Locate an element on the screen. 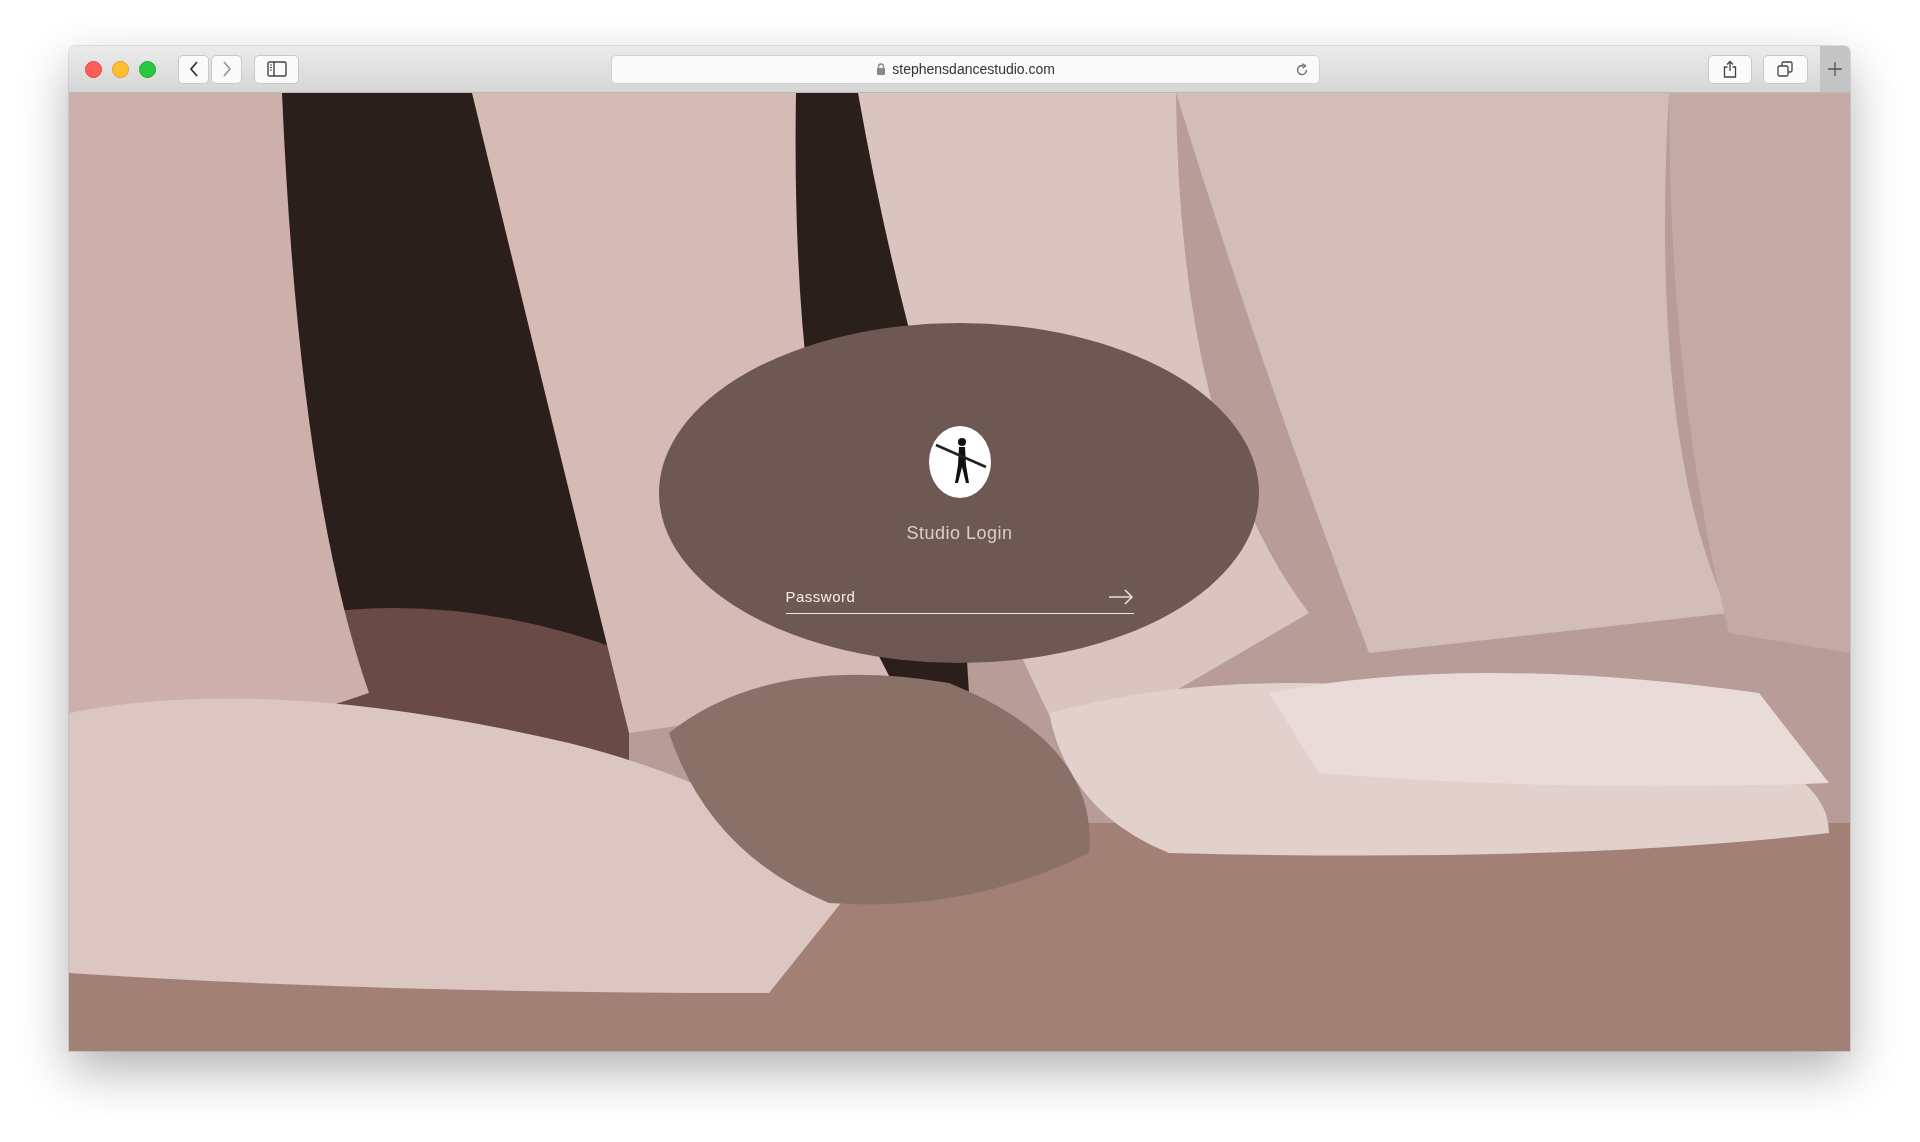 The height and width of the screenshot is (1142, 1920). chevron-left-icon is located at coordinates (193, 69).